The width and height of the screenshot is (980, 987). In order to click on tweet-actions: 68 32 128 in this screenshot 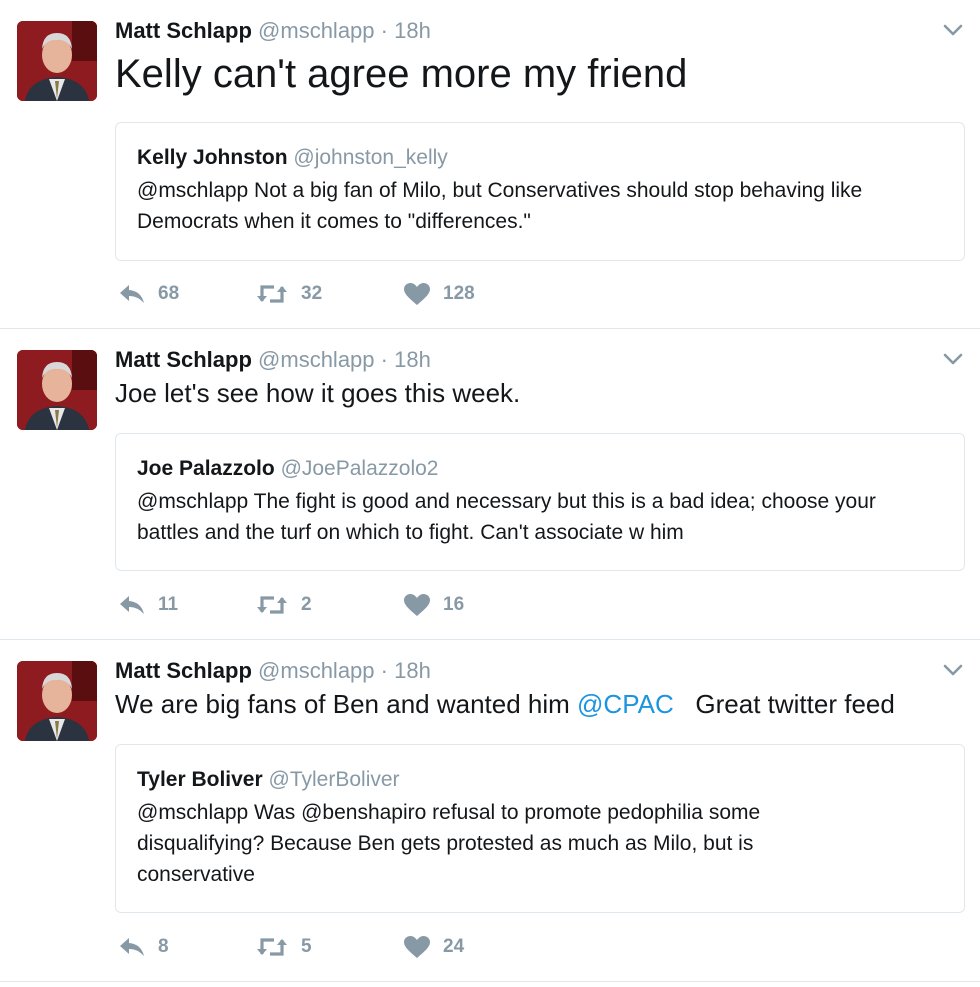, I will do `click(296, 294)`.